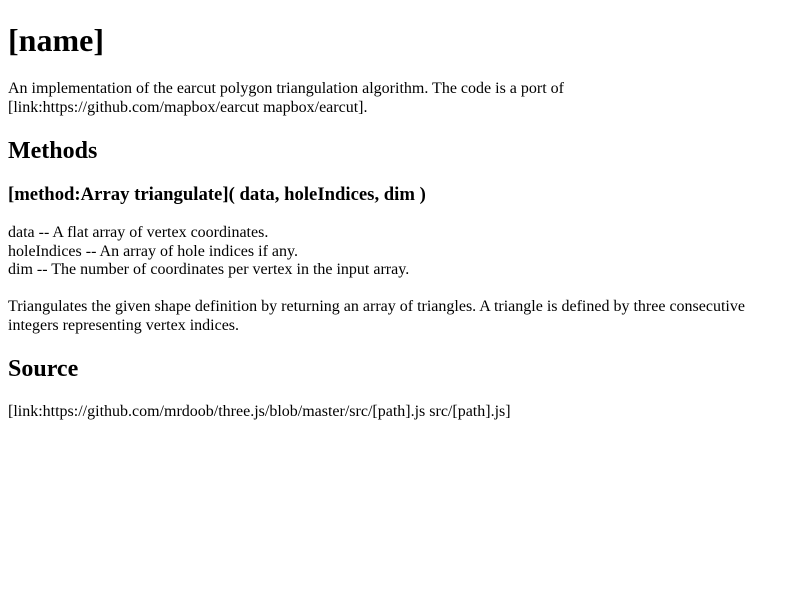 The width and height of the screenshot is (800, 600). I want to click on methods-heading: Methods, so click(53, 151).